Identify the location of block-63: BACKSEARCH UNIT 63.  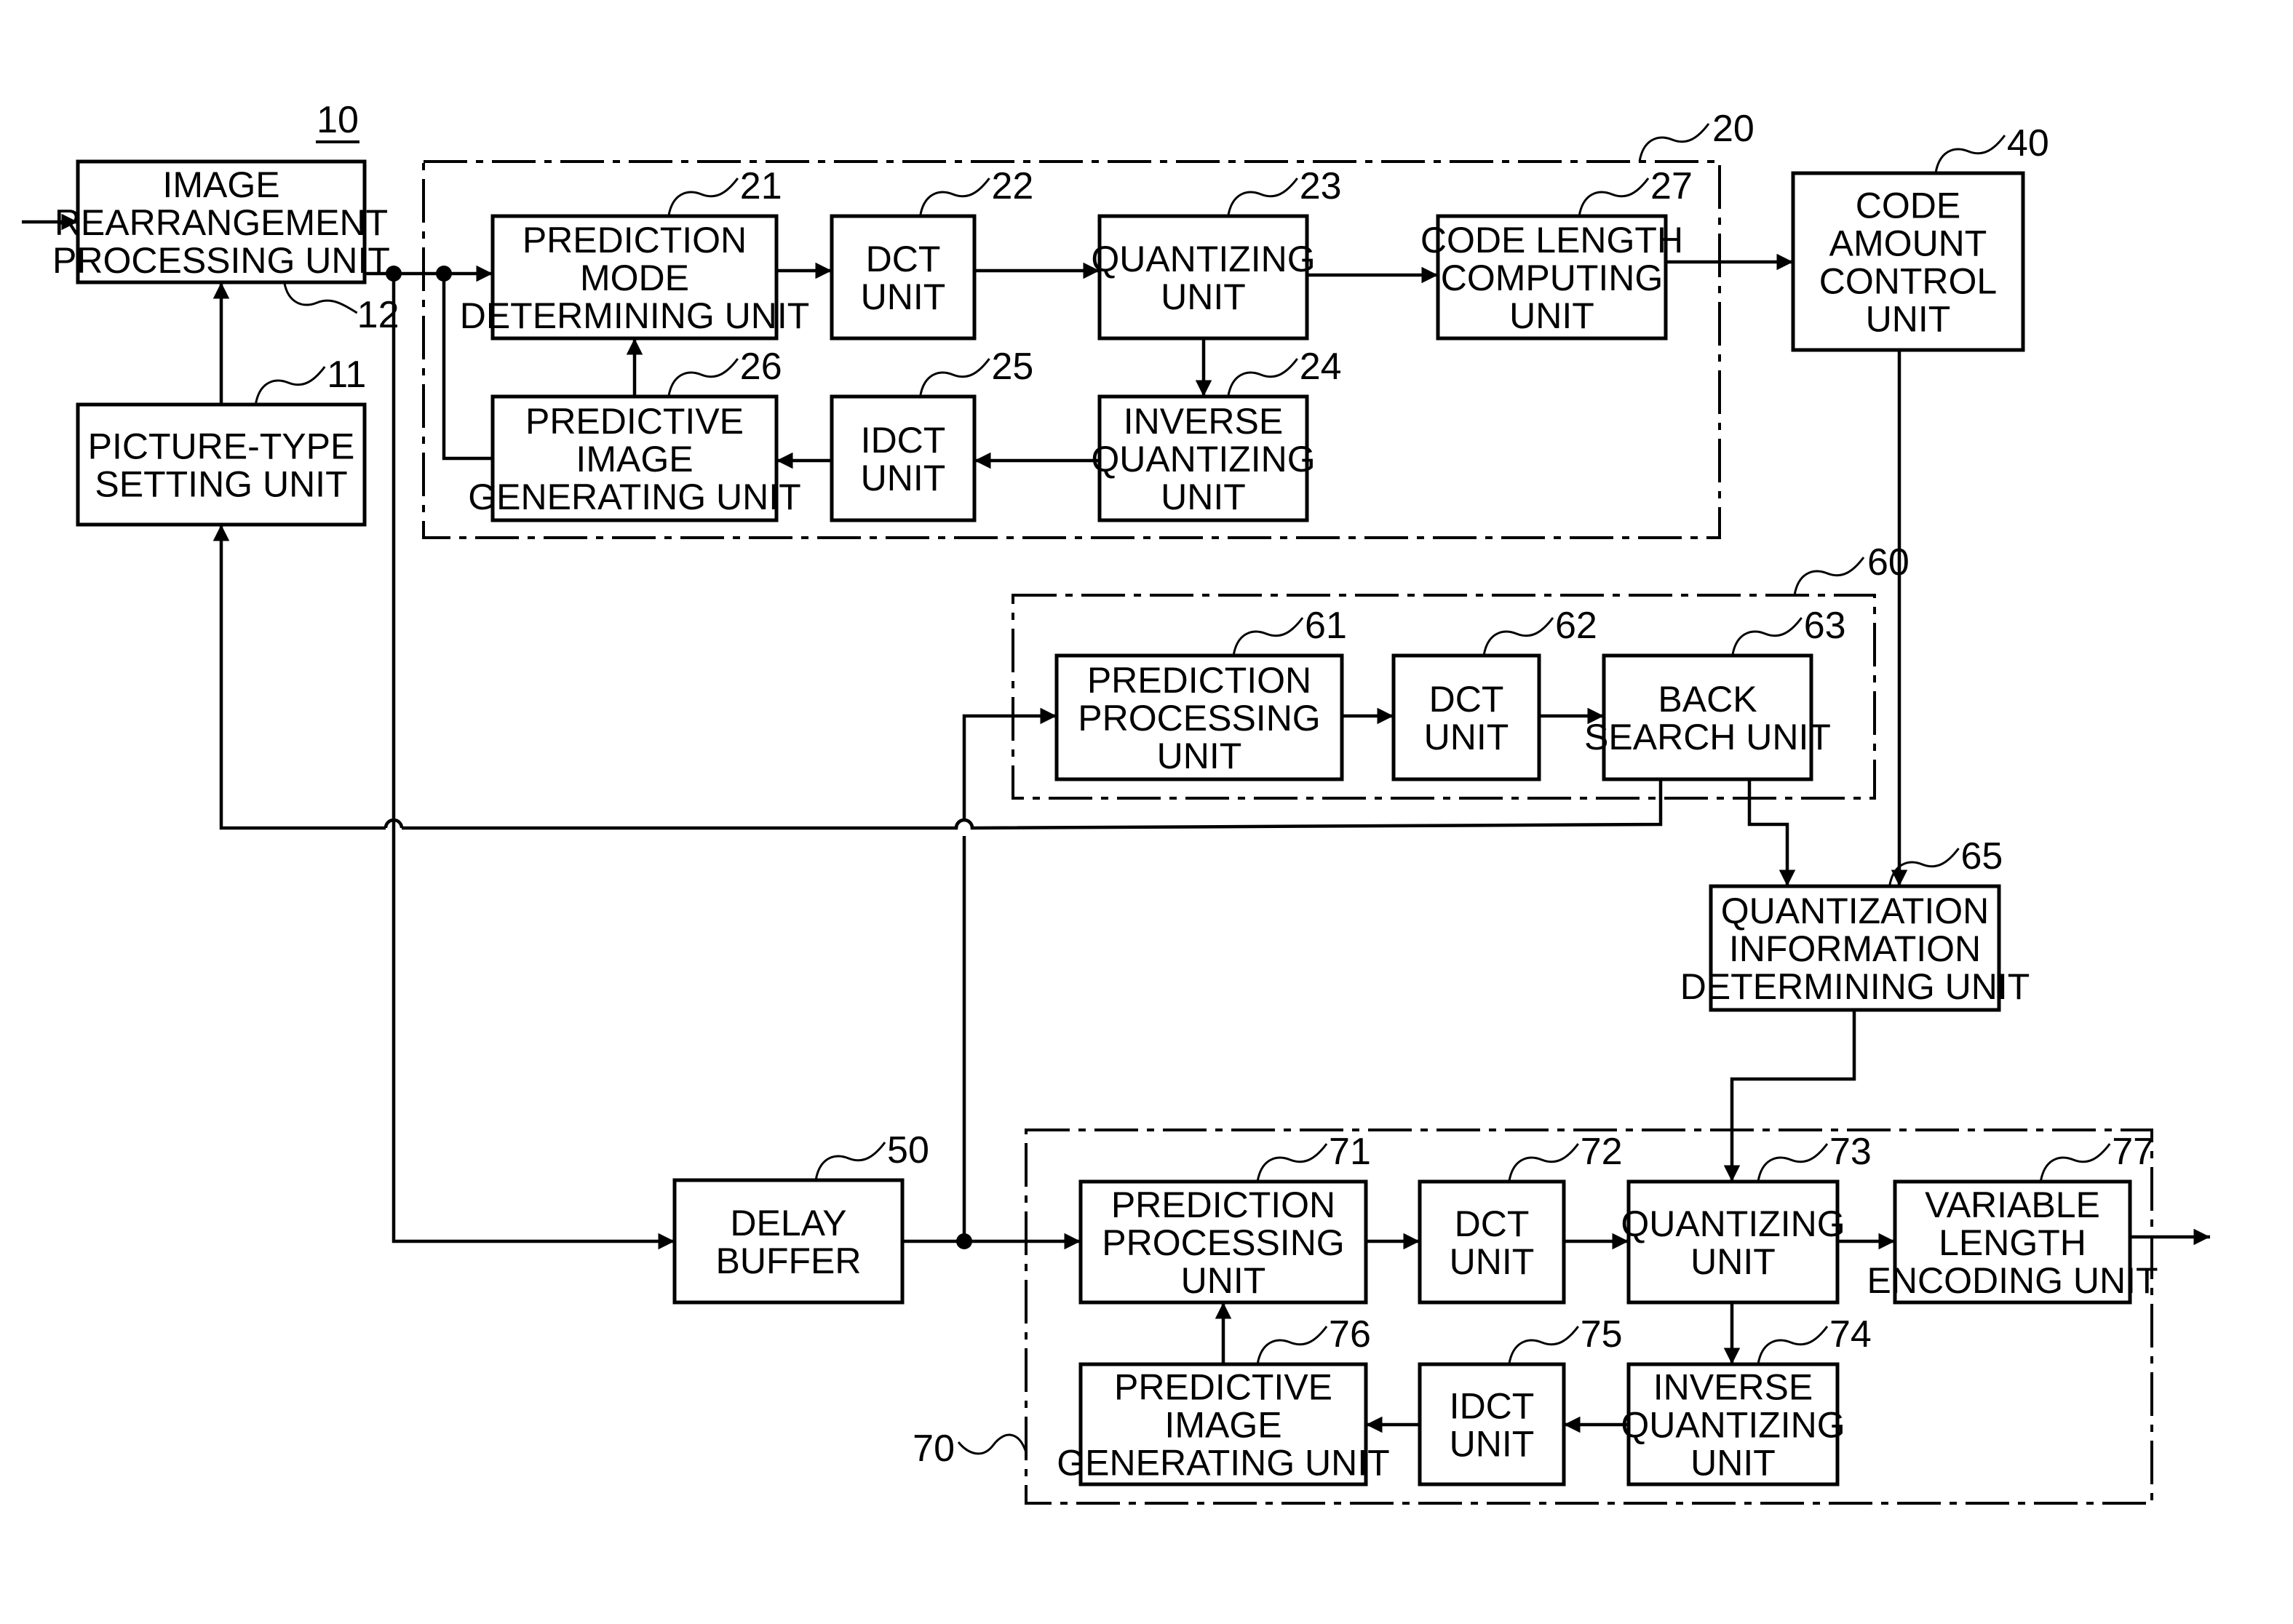
(1715, 693).